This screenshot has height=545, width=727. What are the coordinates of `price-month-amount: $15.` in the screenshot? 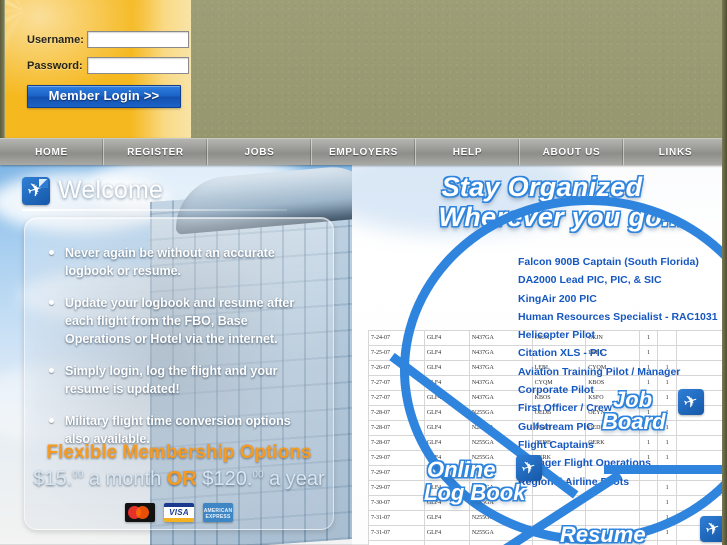 It's located at (53, 479).